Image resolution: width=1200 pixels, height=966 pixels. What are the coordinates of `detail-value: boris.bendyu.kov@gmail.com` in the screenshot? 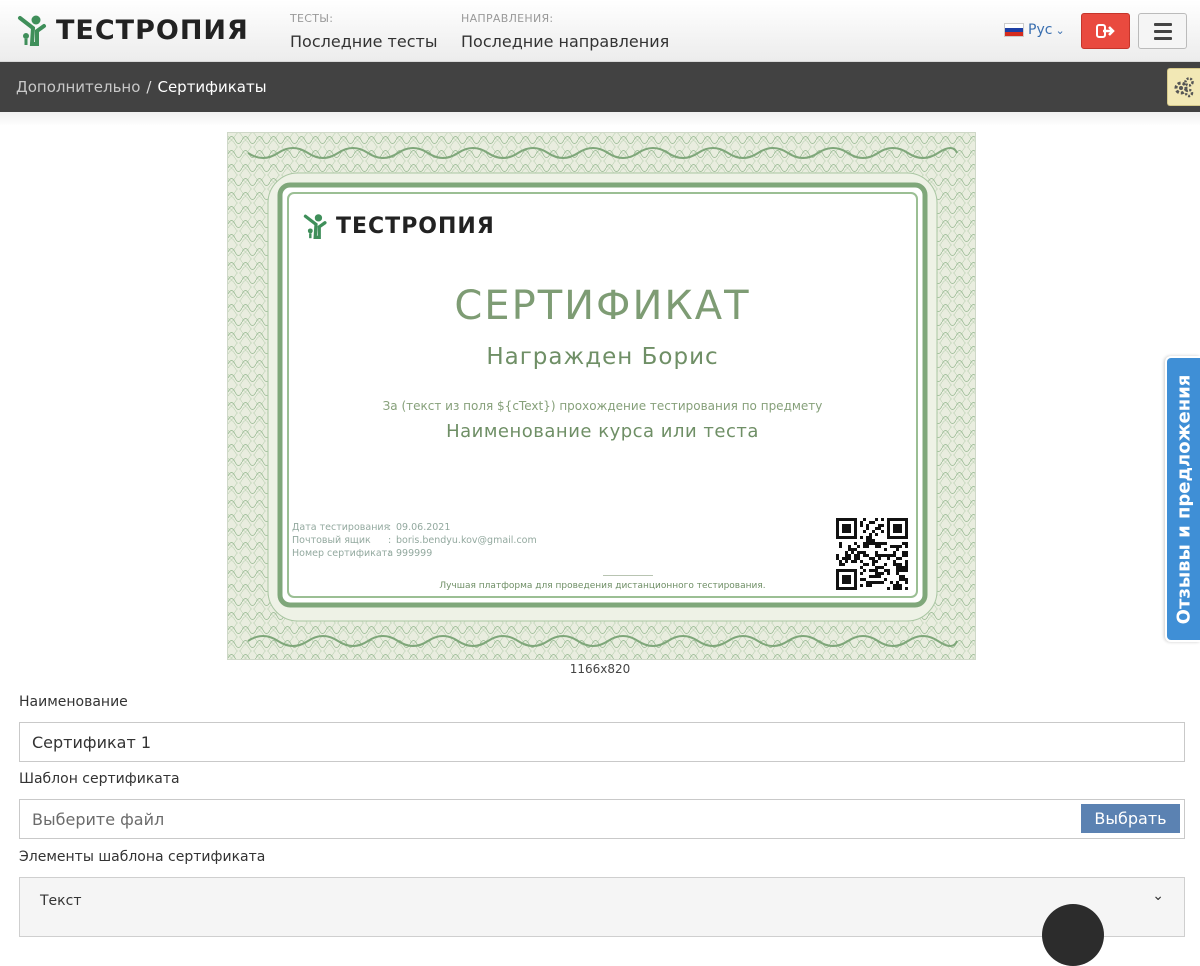 It's located at (466, 540).